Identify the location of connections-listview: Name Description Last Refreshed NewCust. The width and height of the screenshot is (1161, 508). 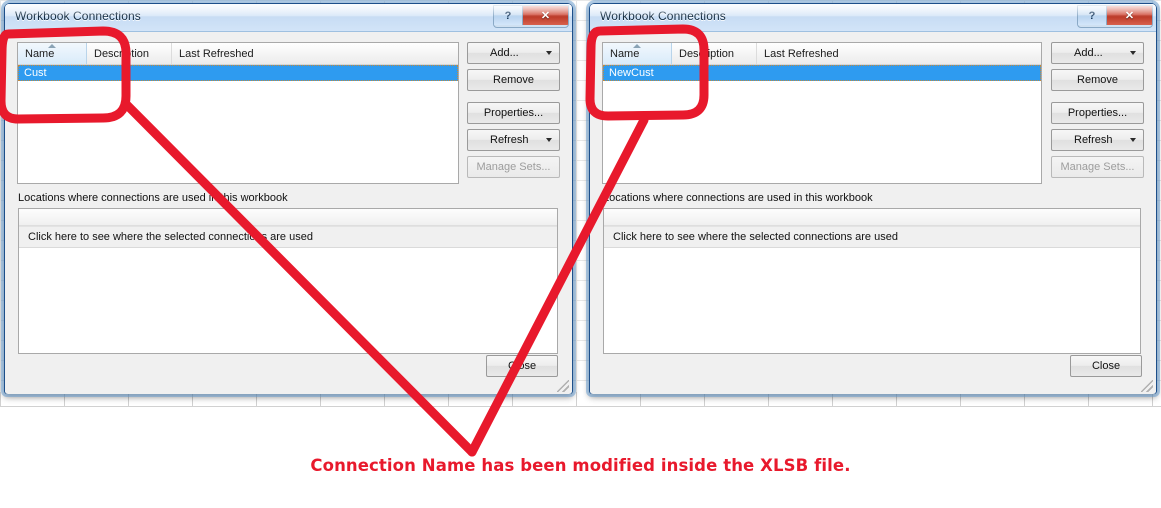
(822, 113).